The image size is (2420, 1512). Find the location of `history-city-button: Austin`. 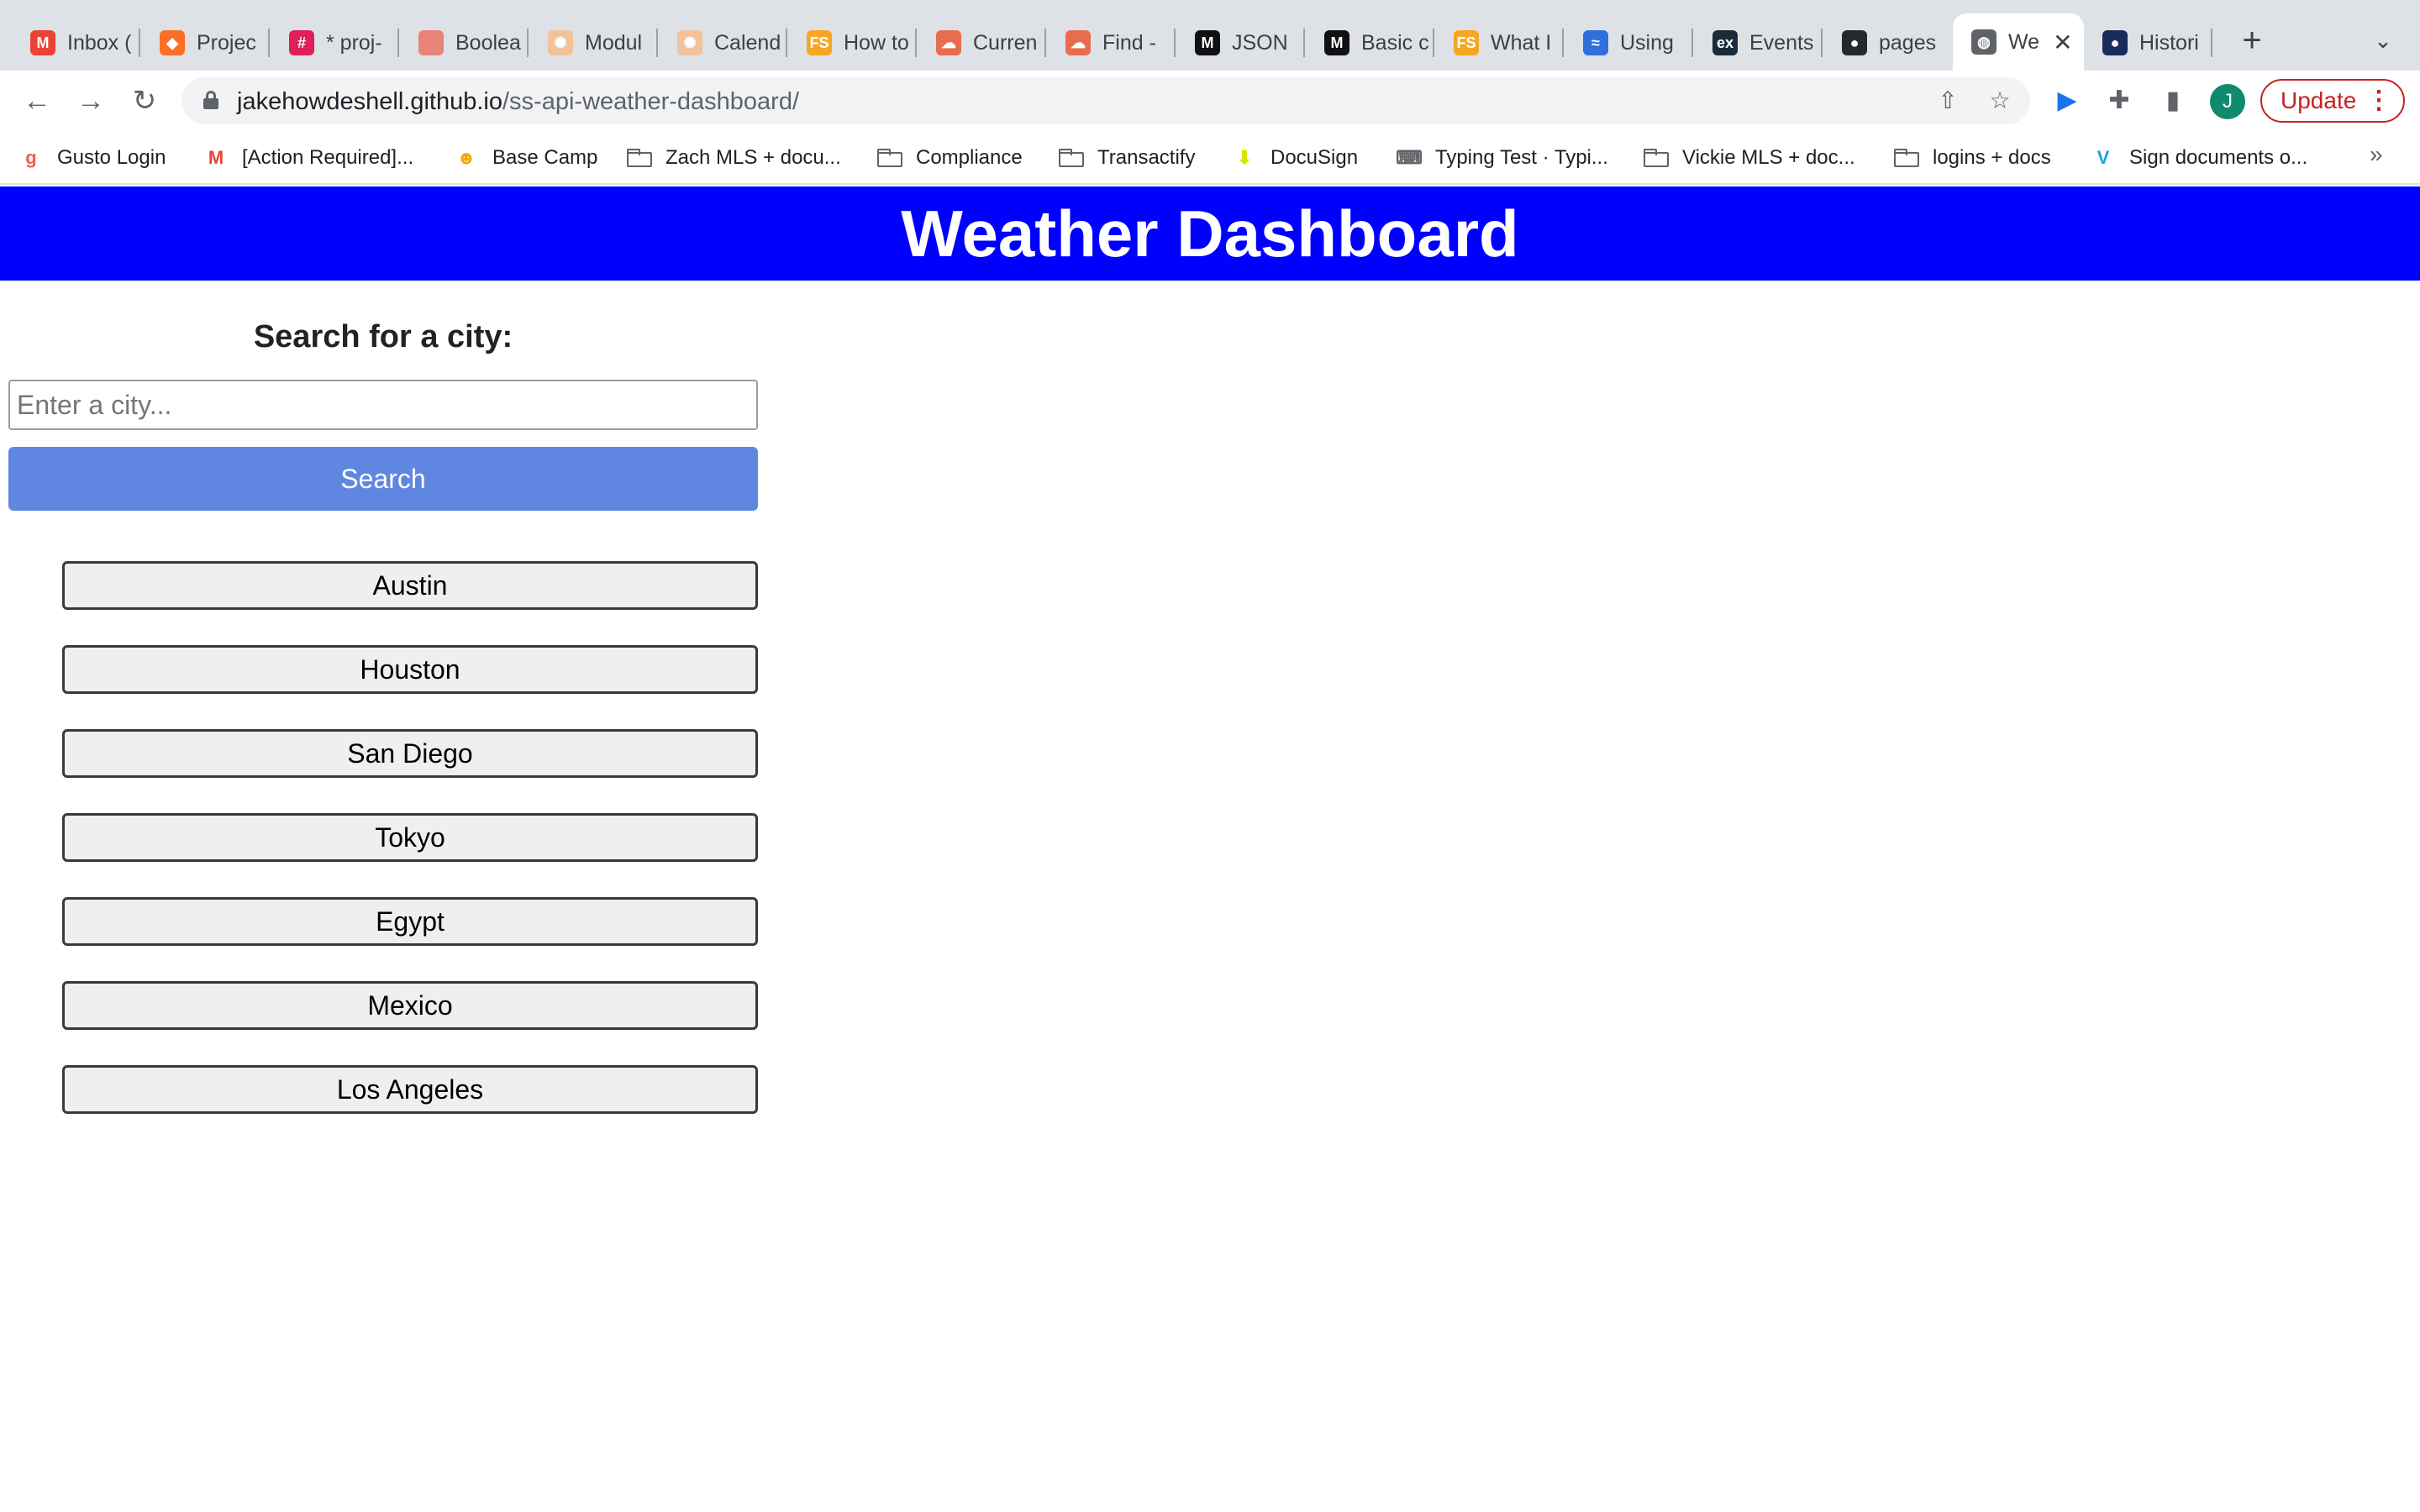

history-city-button: Austin is located at coordinates (410, 585).